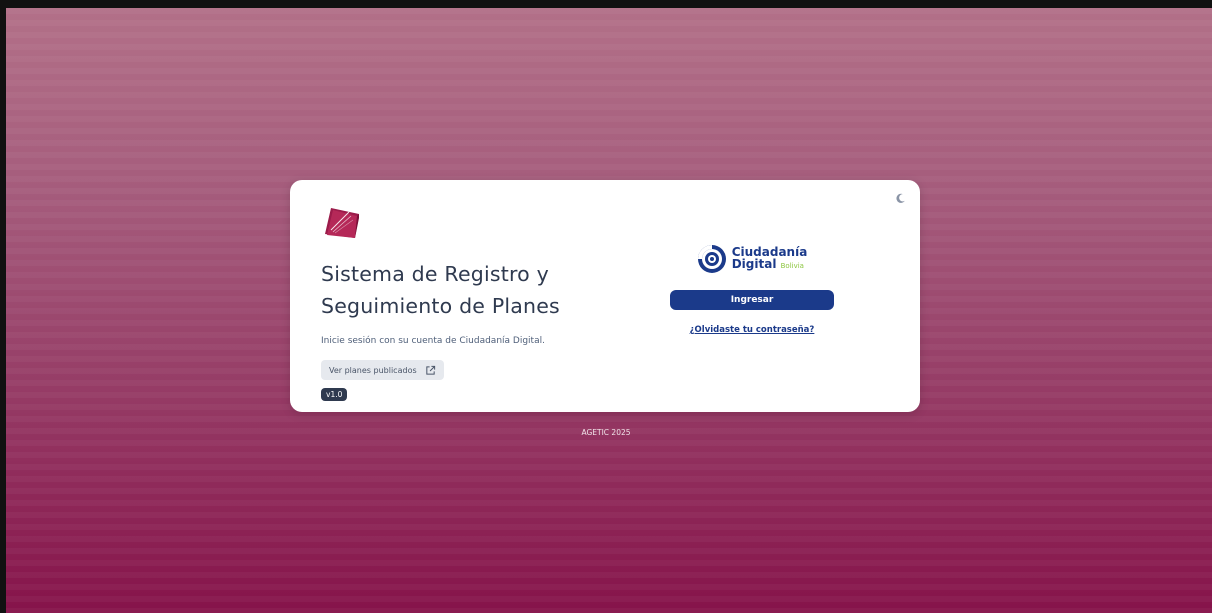 The image size is (1212, 613). What do you see at coordinates (754, 264) in the screenshot?
I see `brand-digital: Digital` at bounding box center [754, 264].